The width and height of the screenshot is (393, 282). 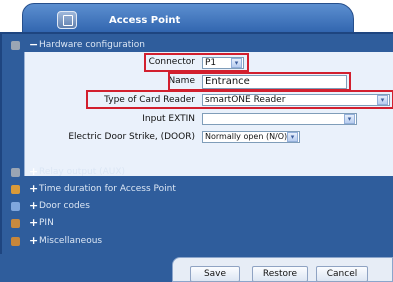 I want to click on section-label: Hardware configuration, so click(x=92, y=45).